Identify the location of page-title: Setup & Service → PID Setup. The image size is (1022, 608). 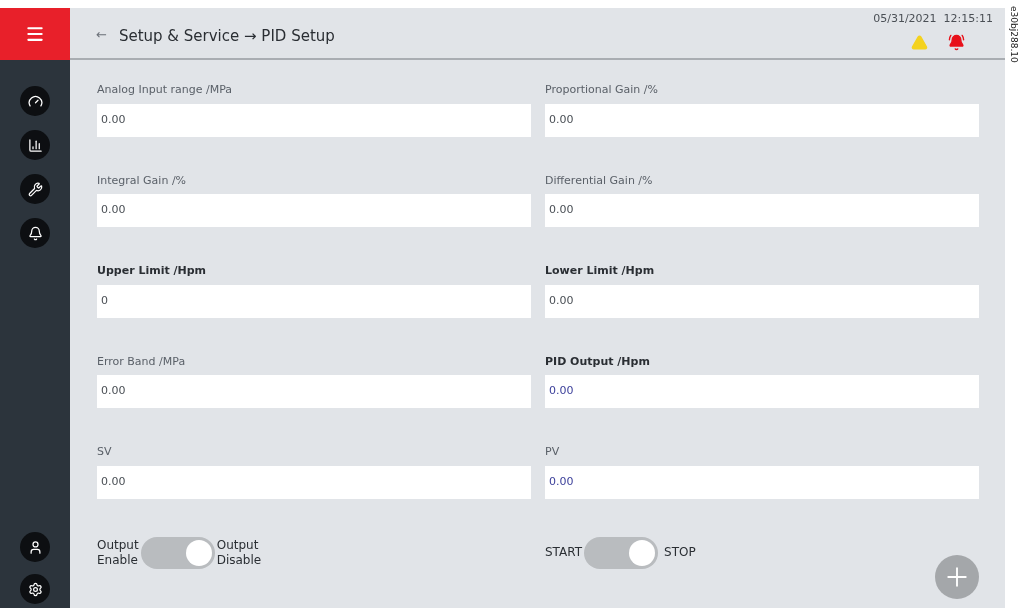
(226, 36).